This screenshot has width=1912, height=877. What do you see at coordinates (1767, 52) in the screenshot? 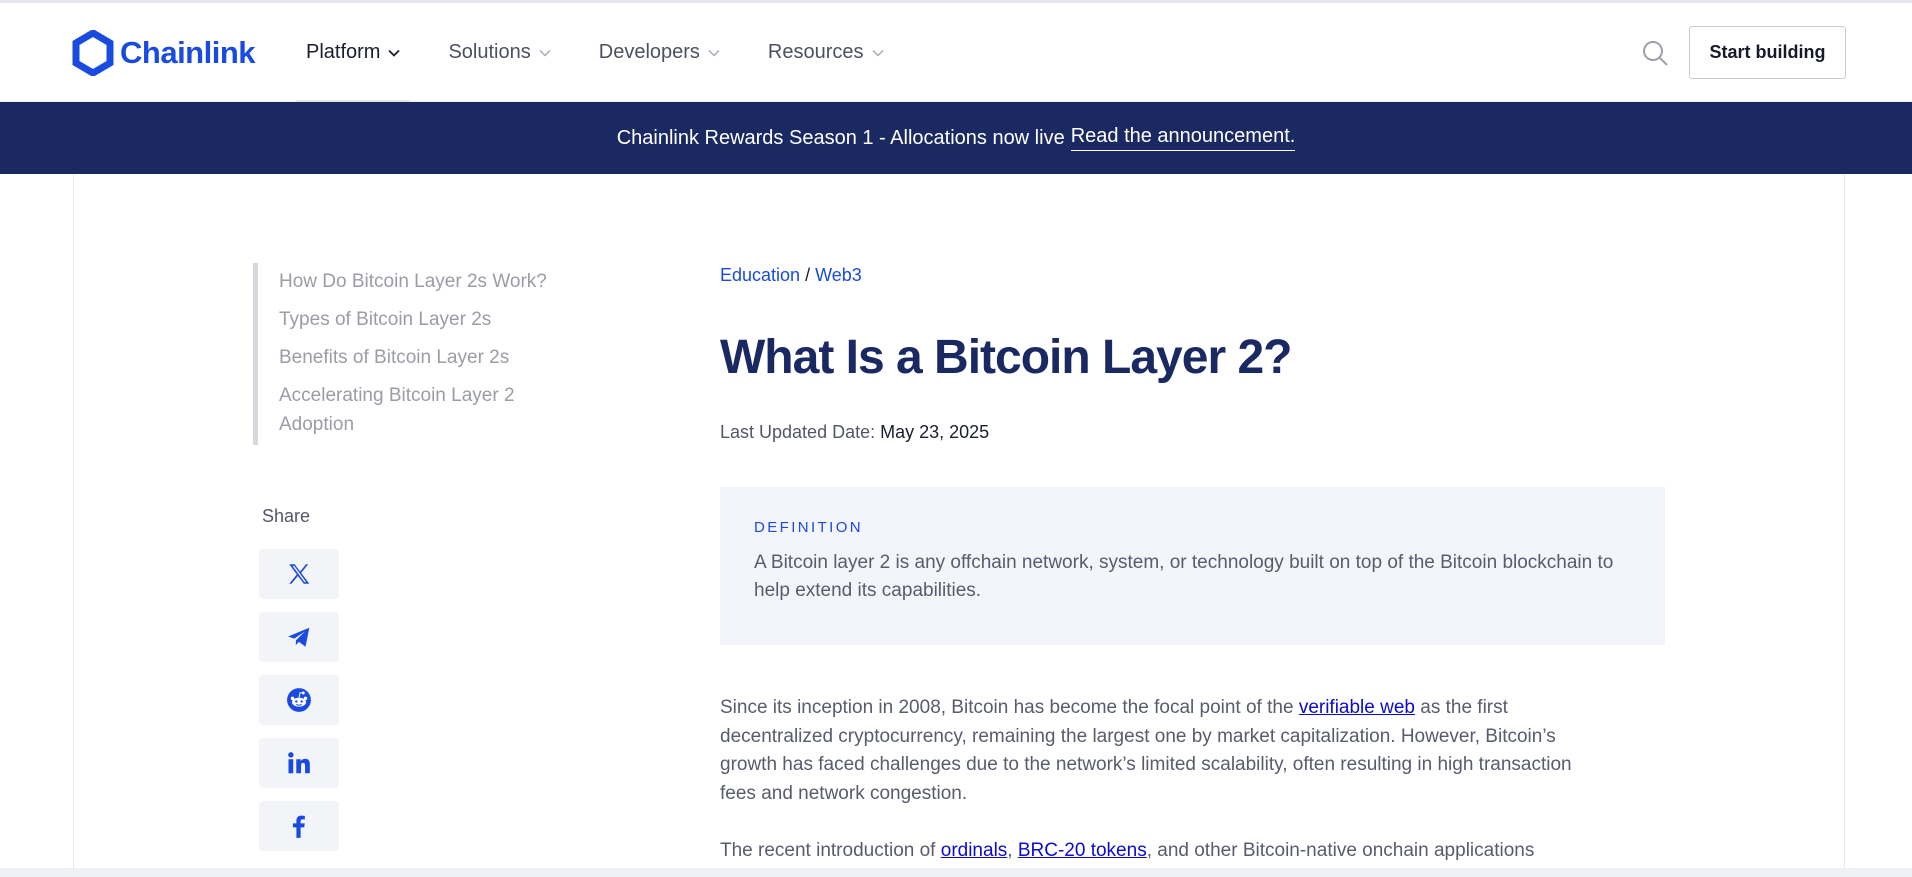
I see `start-building-button: Start building` at bounding box center [1767, 52].